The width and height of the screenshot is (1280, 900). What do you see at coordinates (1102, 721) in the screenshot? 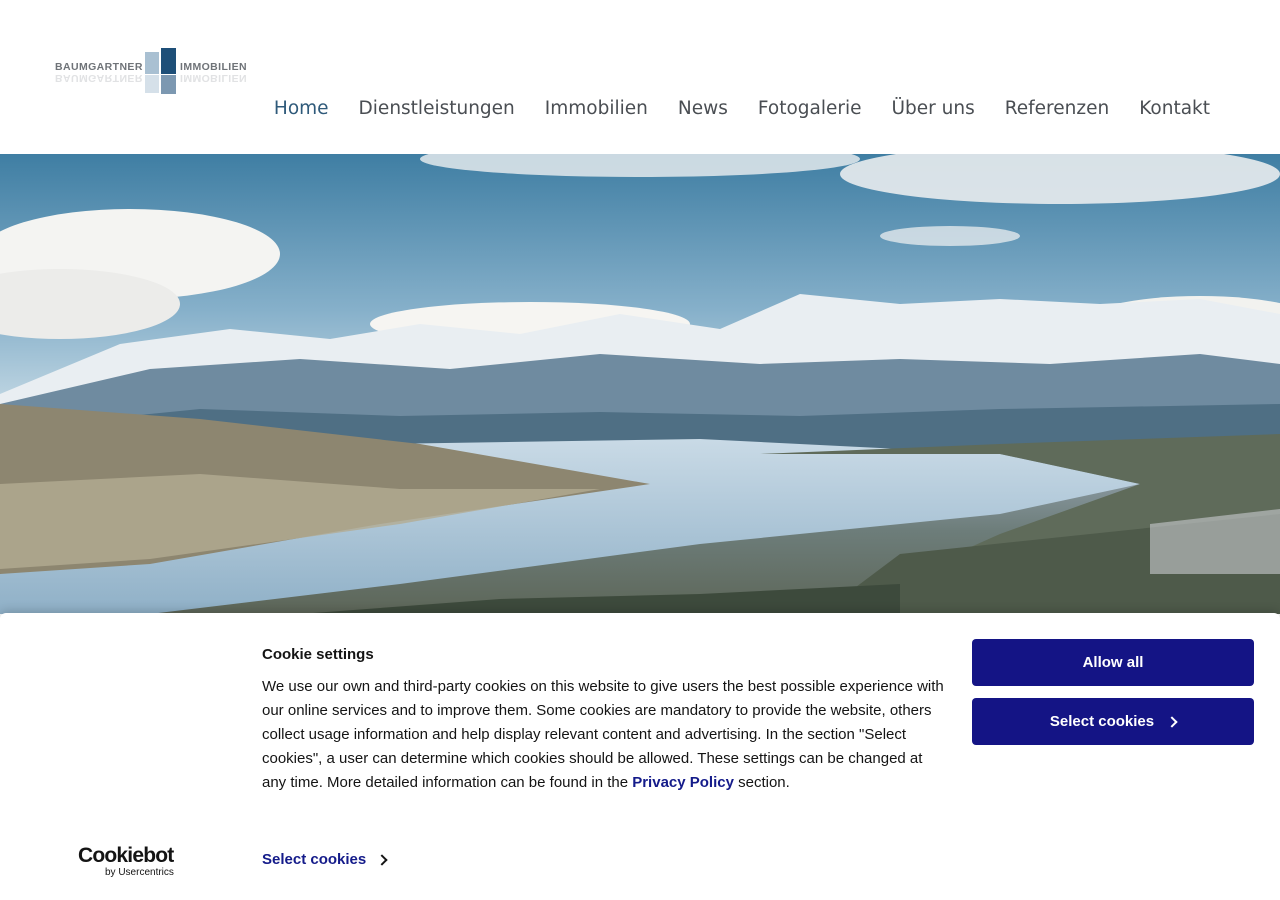
I see `select-cookies-button-label: Select cookies` at bounding box center [1102, 721].